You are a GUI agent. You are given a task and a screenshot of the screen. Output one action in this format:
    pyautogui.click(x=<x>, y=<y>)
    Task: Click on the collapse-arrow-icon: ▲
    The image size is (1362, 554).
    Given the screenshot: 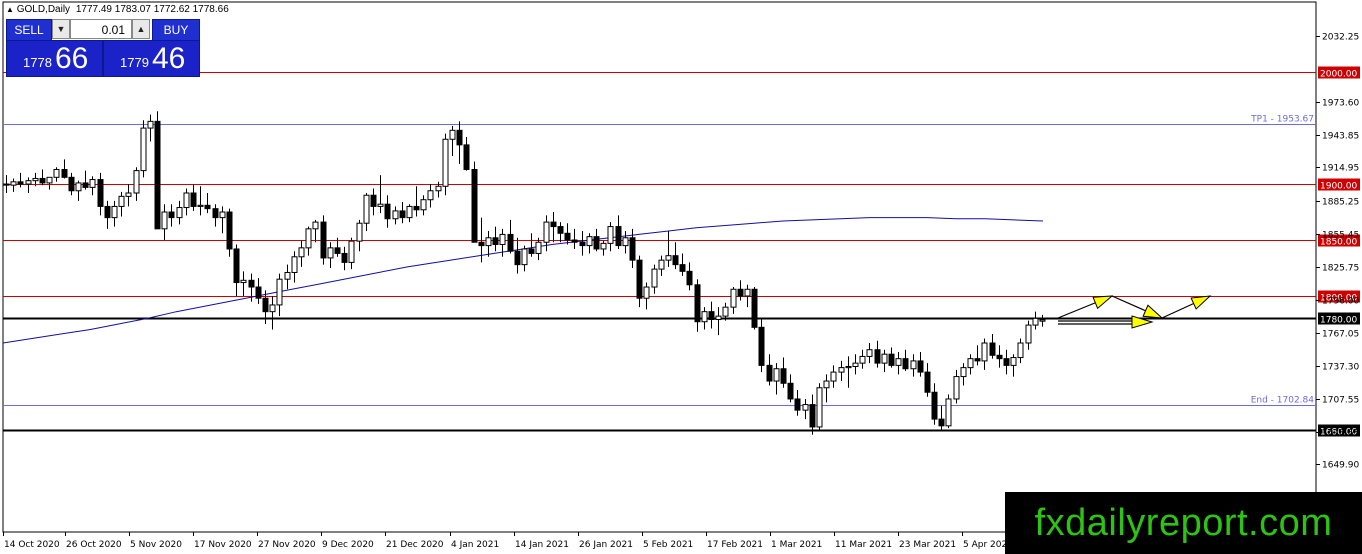 What is the action you would take?
    pyautogui.click(x=10, y=9)
    